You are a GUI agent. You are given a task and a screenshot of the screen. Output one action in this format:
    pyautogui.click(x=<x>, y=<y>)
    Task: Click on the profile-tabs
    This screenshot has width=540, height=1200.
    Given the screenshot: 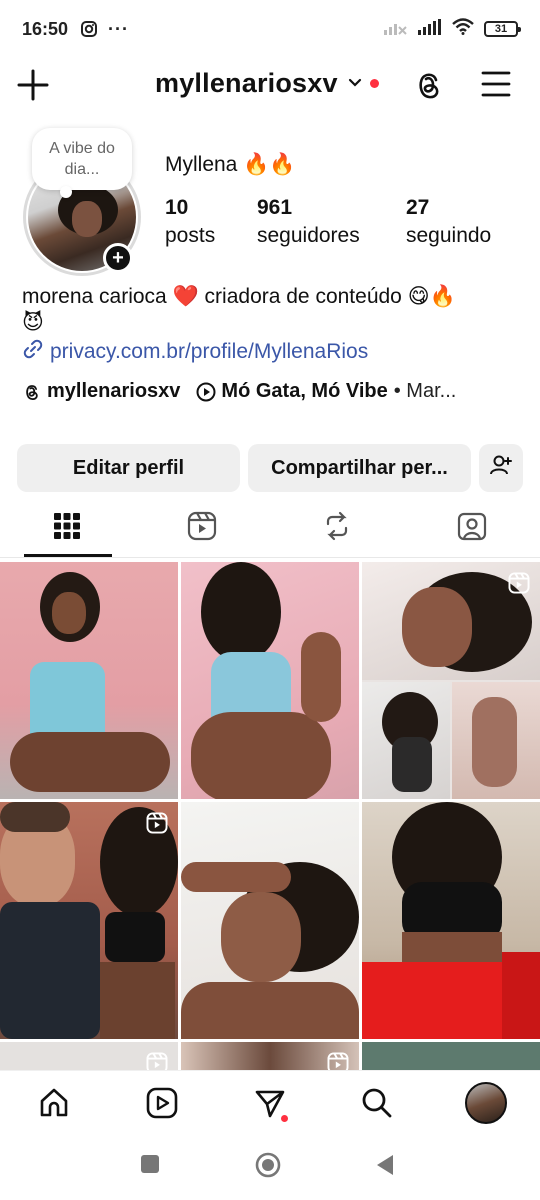 What is the action you would take?
    pyautogui.click(x=270, y=528)
    